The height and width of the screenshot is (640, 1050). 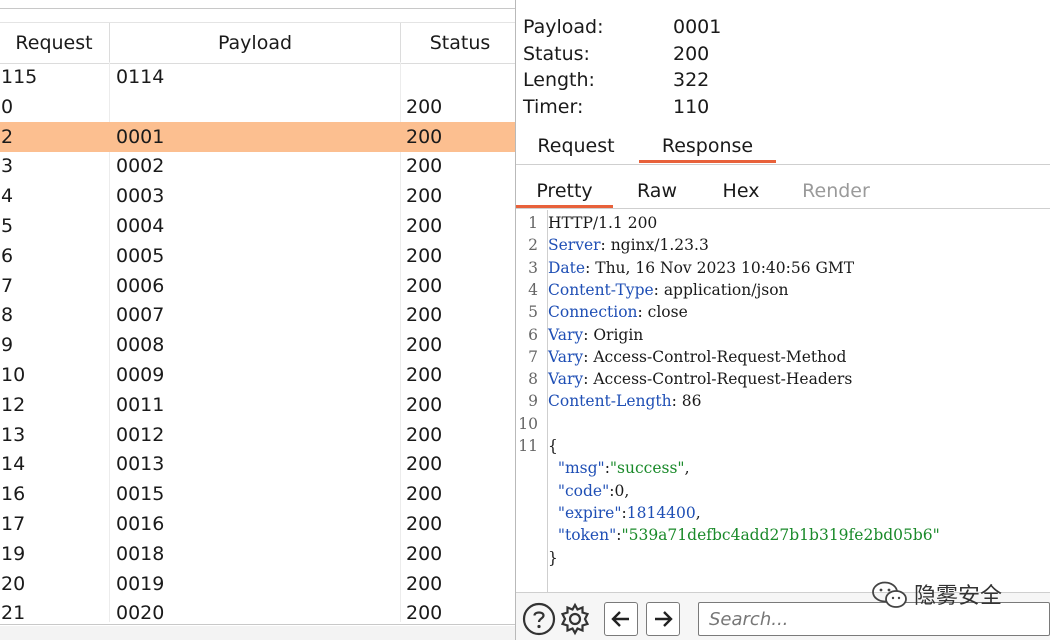 I want to click on code-line: 3 Date: Thu, 16 Nov 2023 10:40:56 GMT, so click(x=783, y=268).